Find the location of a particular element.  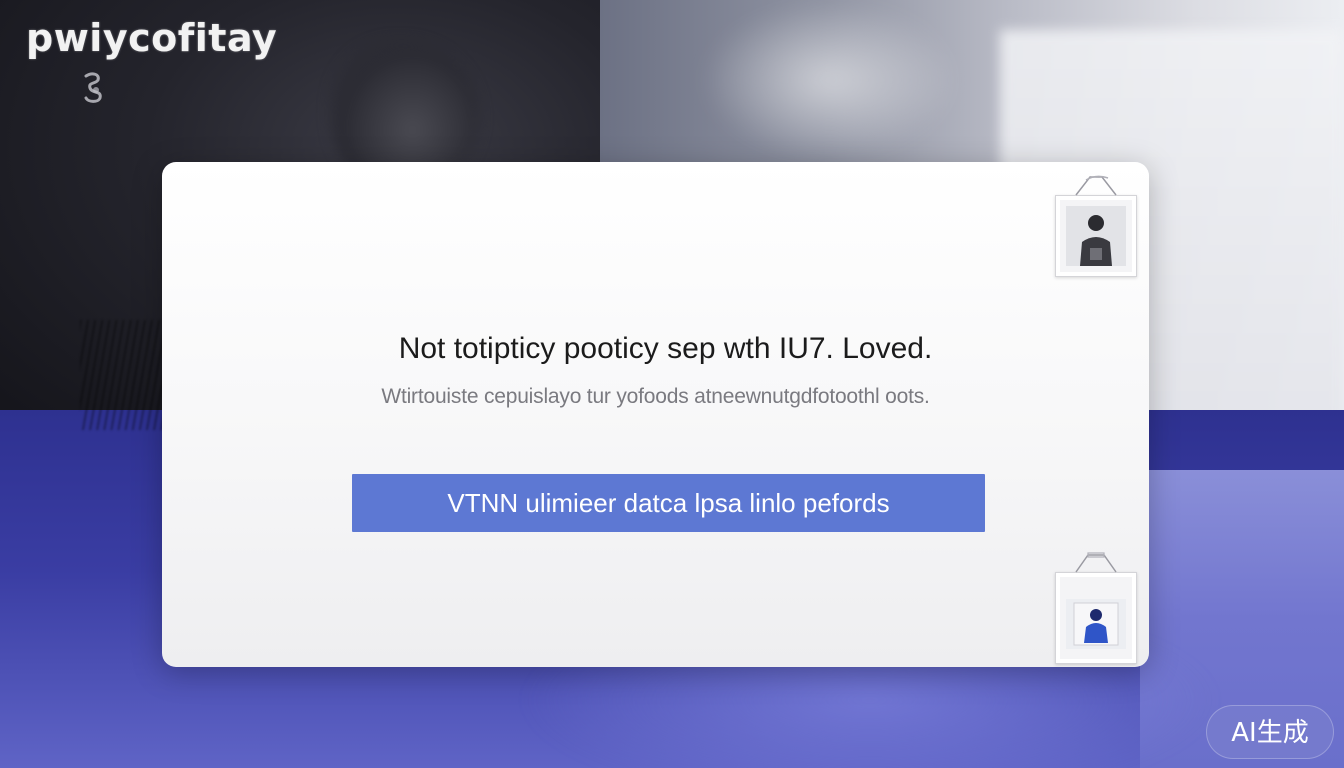

thumbnail-frame-bottom is located at coordinates (1096, 608).